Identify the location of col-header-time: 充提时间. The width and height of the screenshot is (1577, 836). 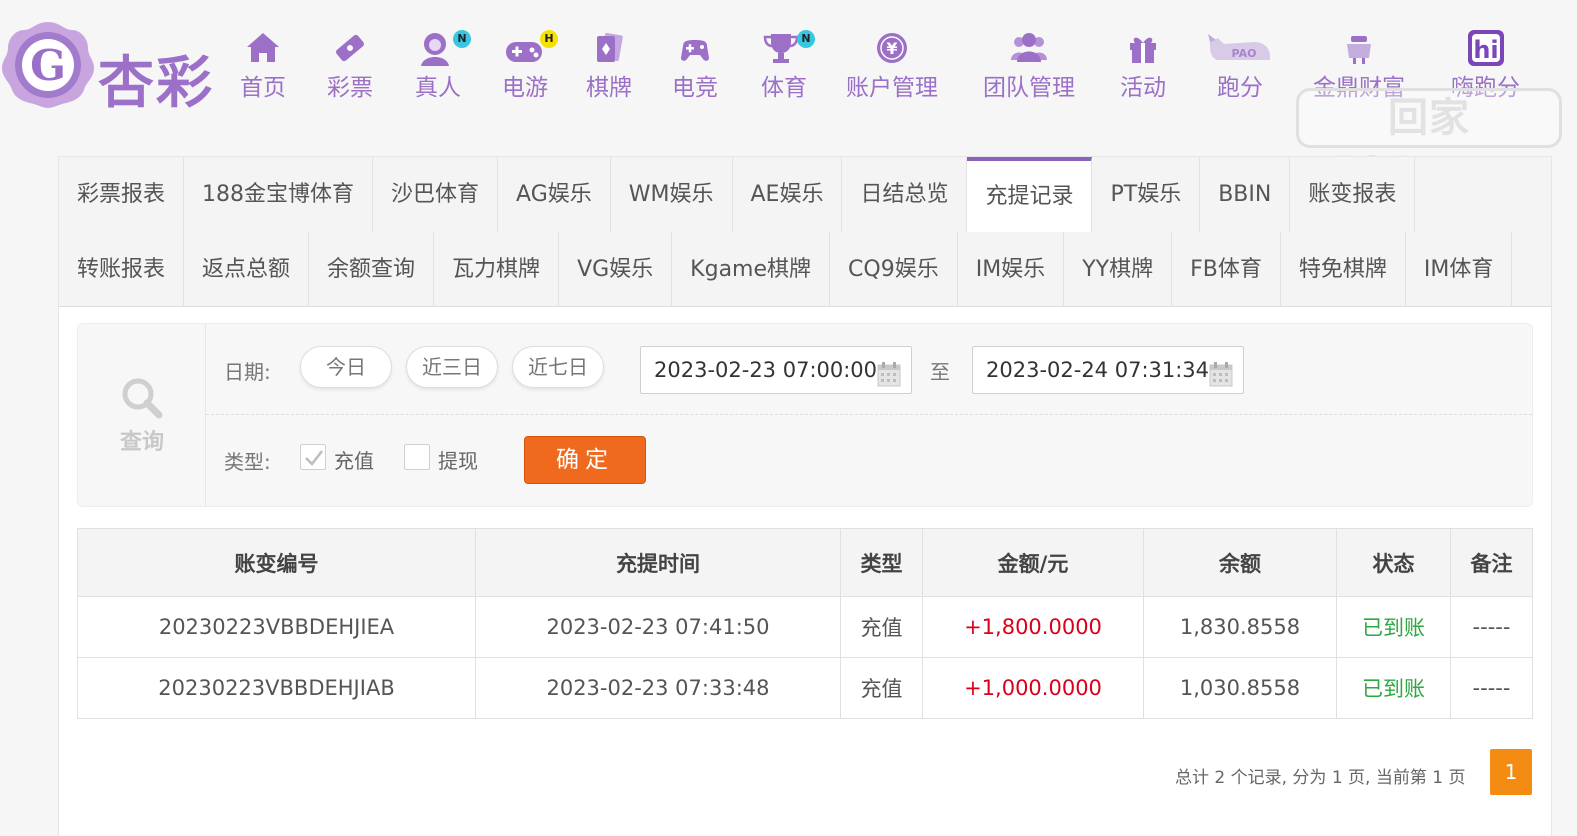
(658, 562).